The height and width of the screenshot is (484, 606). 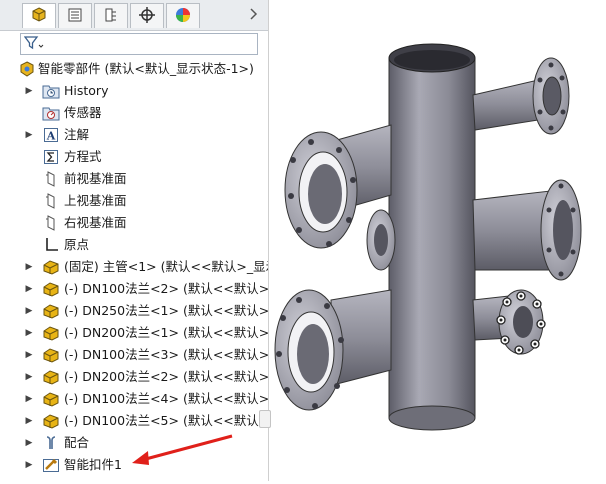 I want to click on tree-item-history: ▶ History, so click(x=134, y=91).